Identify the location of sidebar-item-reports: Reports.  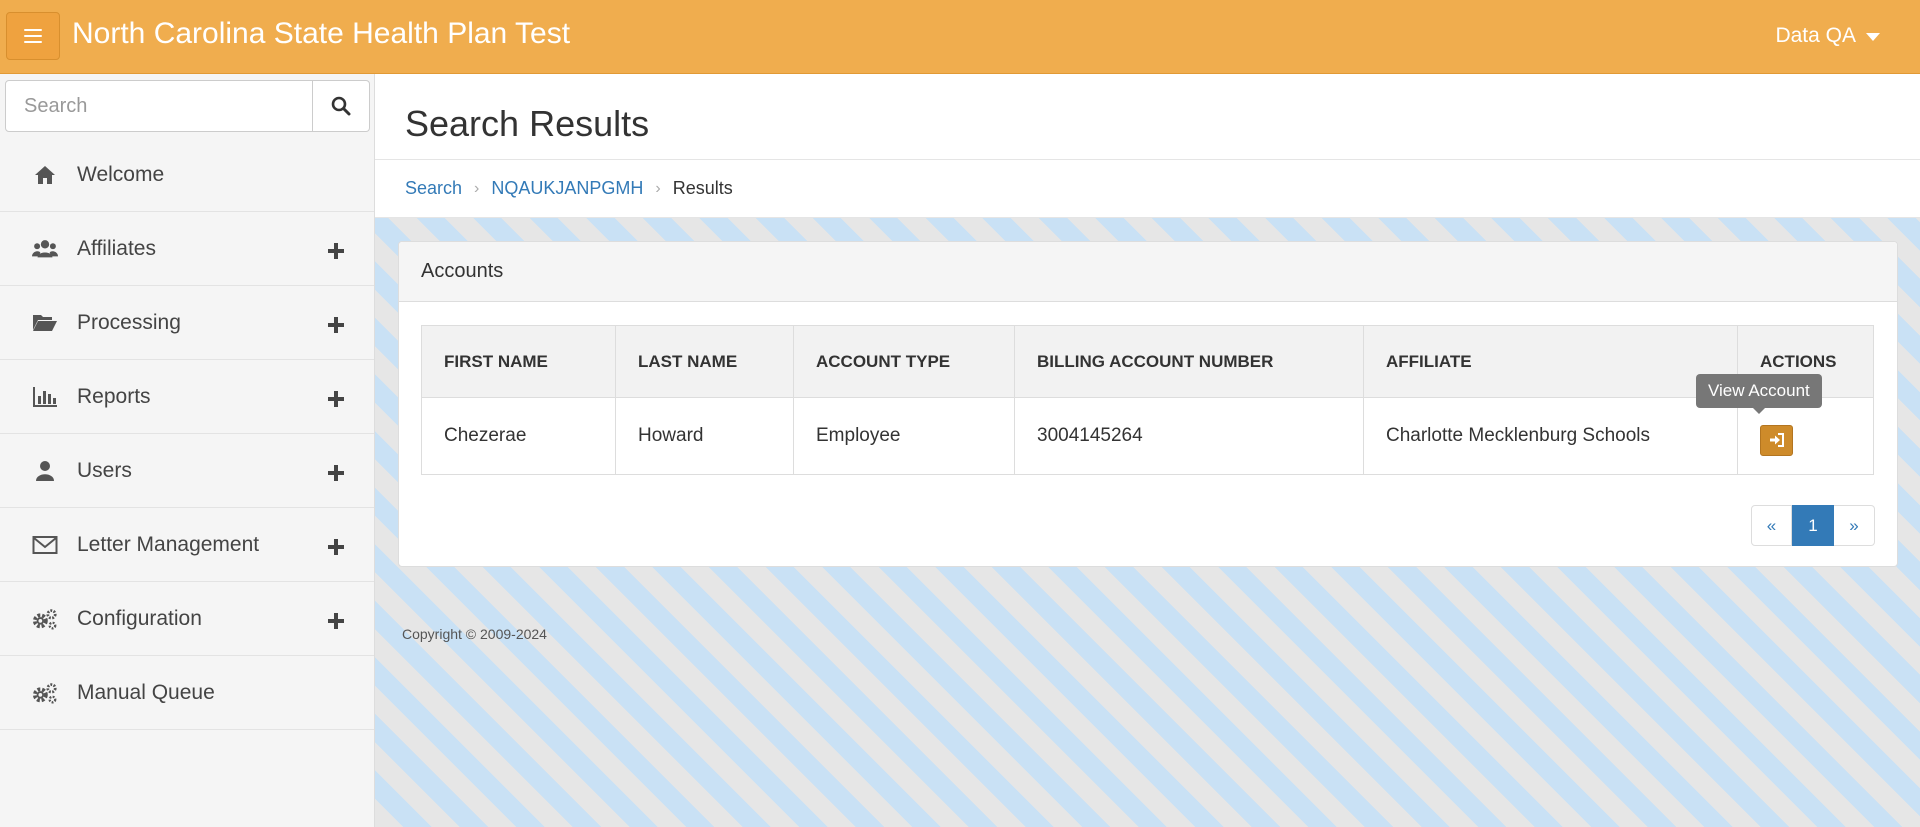
(187, 397).